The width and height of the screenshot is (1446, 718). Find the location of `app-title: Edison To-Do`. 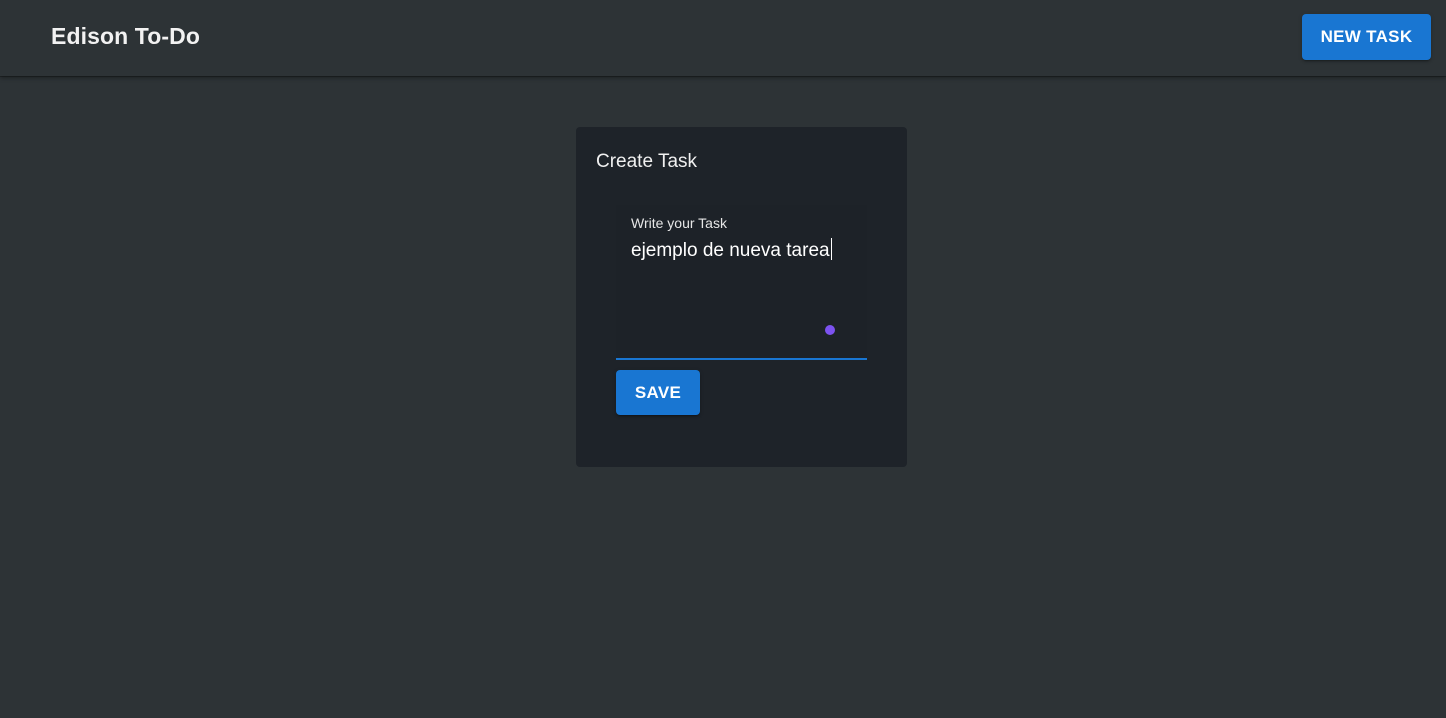

app-title: Edison To-Do is located at coordinates (125, 36).